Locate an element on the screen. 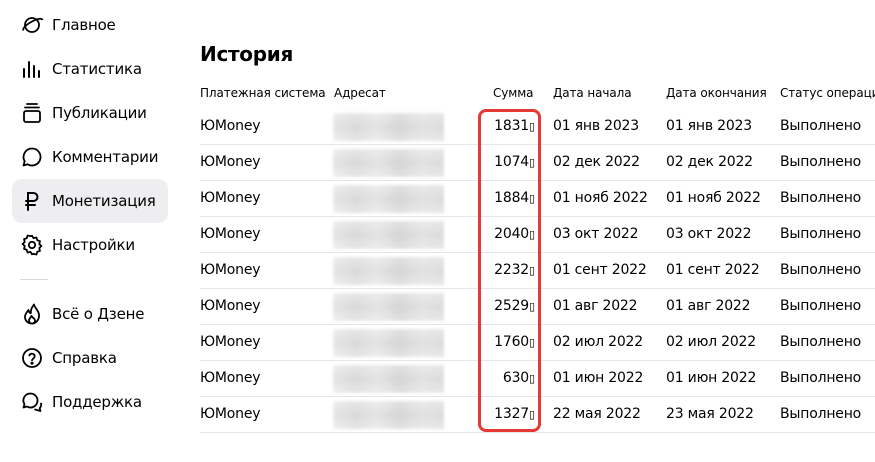 The height and width of the screenshot is (462, 875). sidebar-item-monetization: Монетизация is located at coordinates (90, 201).